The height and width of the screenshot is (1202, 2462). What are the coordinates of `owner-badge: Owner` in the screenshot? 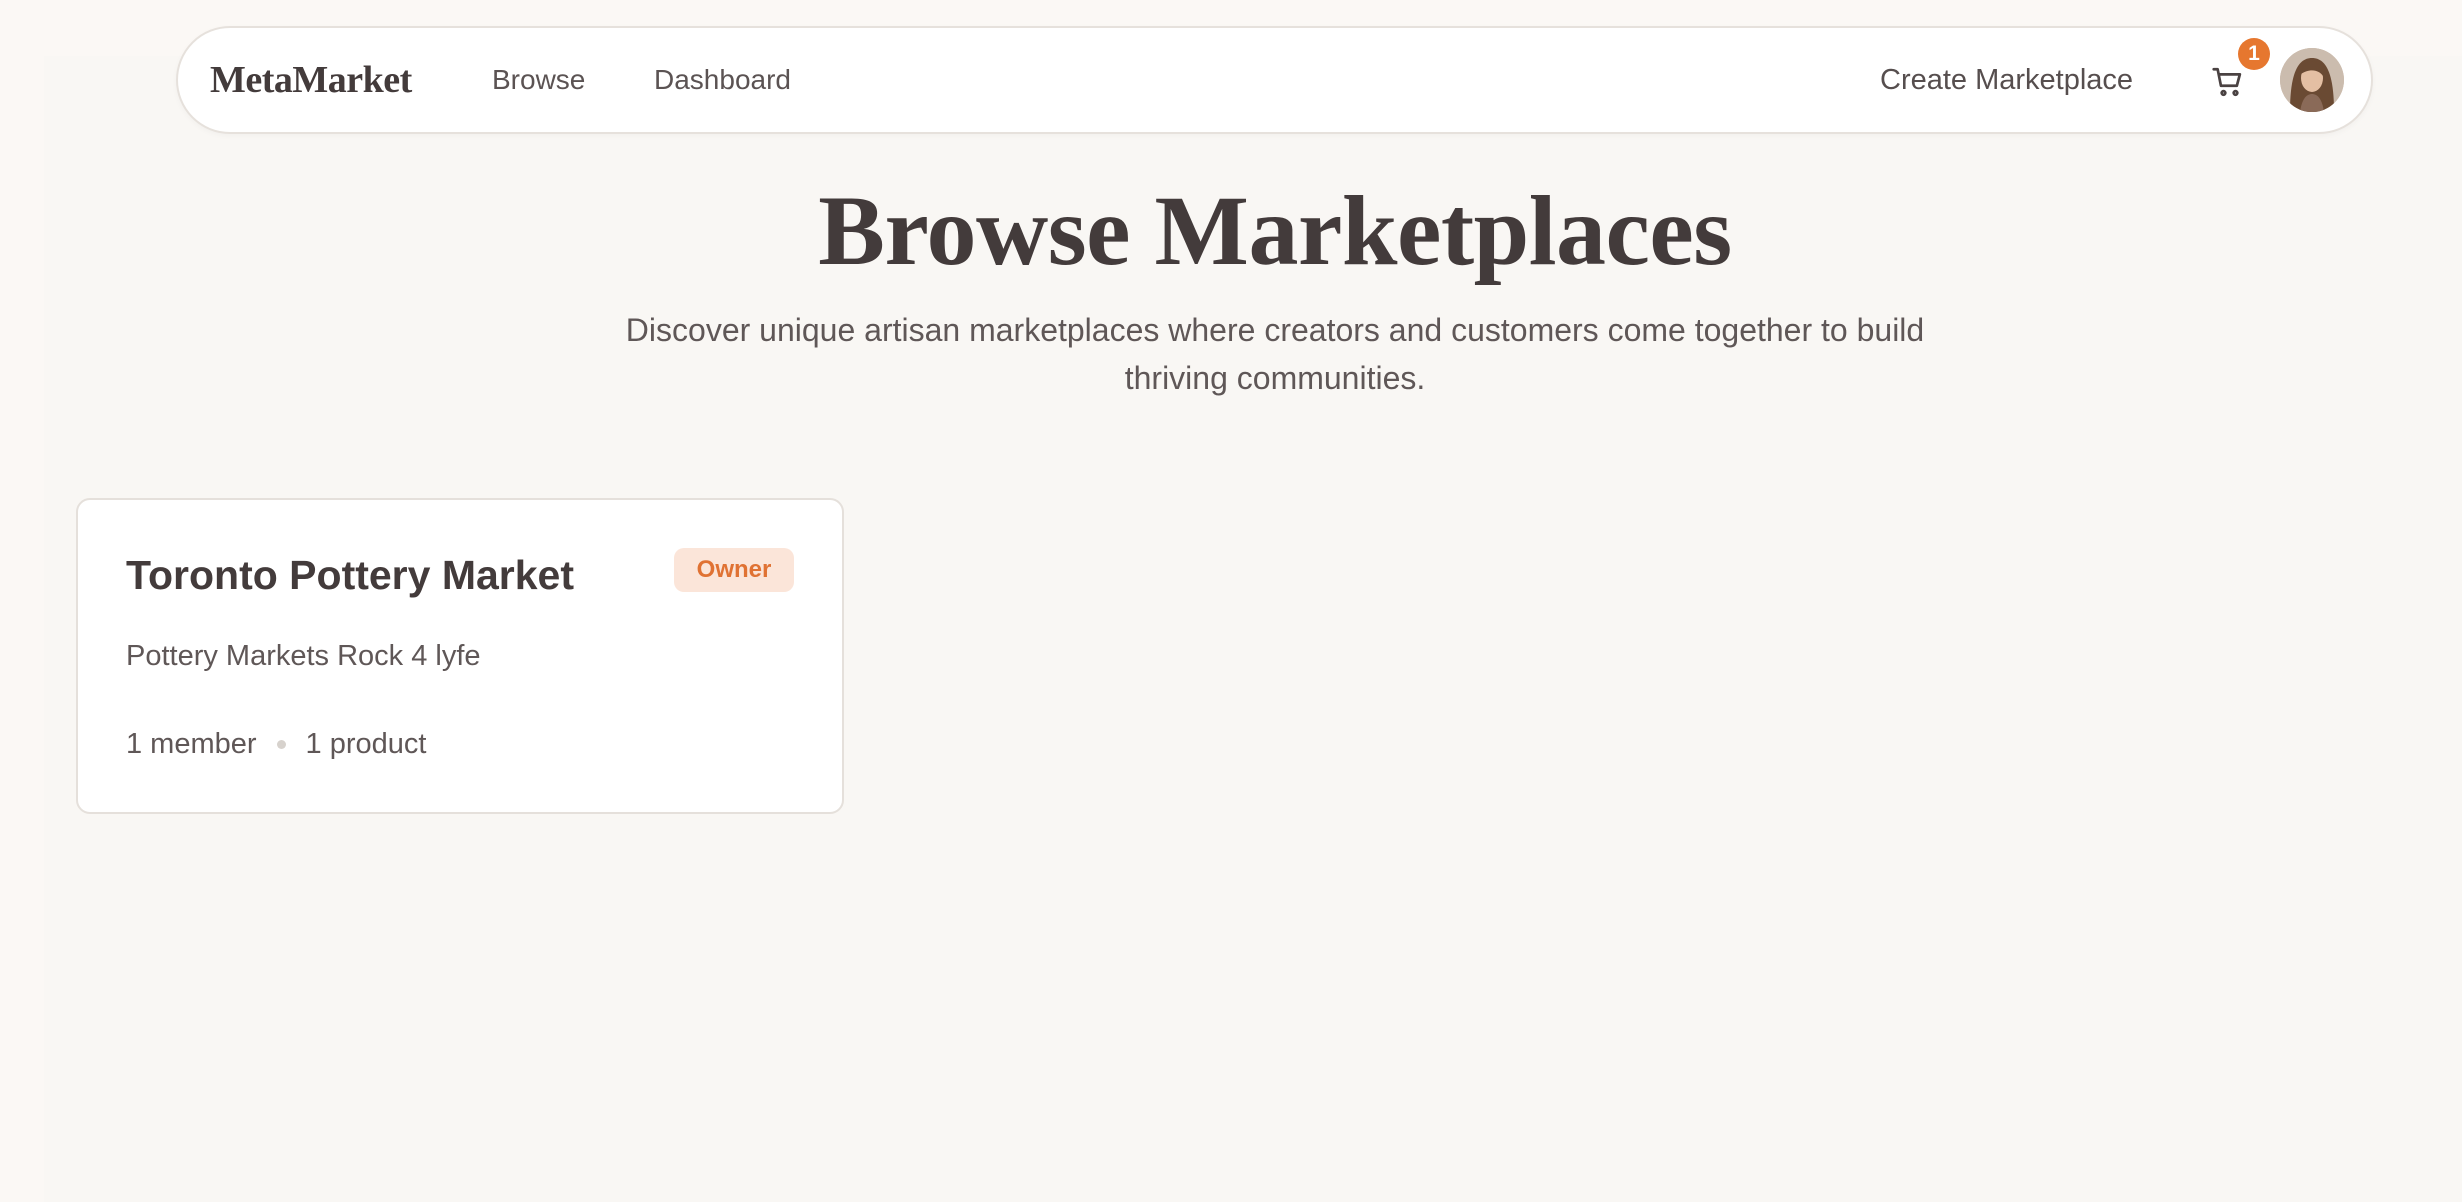 It's located at (734, 570).